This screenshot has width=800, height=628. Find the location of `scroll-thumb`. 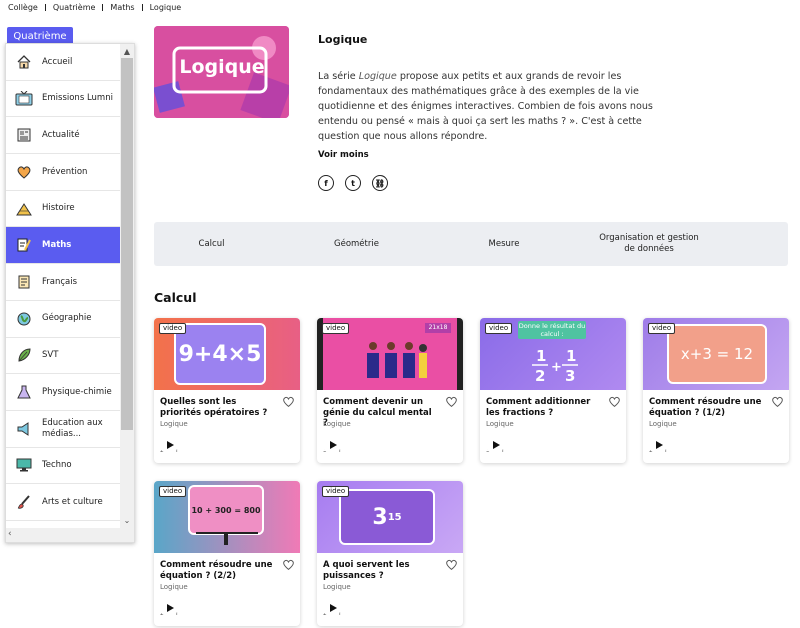

scroll-thumb is located at coordinates (127, 244).